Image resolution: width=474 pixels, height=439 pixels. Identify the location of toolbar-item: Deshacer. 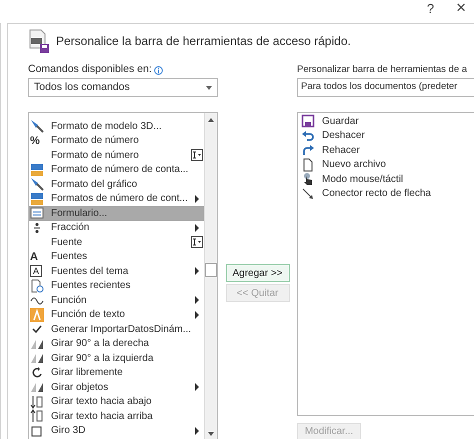
(387, 135).